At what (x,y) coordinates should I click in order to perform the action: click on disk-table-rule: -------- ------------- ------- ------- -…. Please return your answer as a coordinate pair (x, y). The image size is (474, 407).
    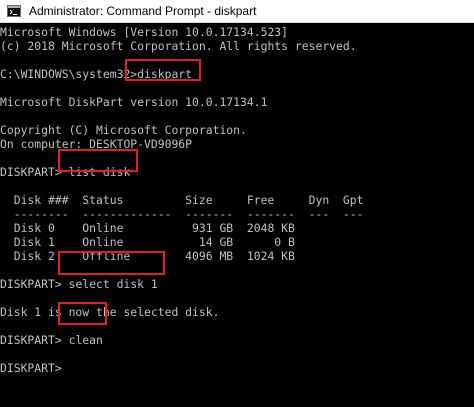
    Looking at the image, I should click on (182, 214).